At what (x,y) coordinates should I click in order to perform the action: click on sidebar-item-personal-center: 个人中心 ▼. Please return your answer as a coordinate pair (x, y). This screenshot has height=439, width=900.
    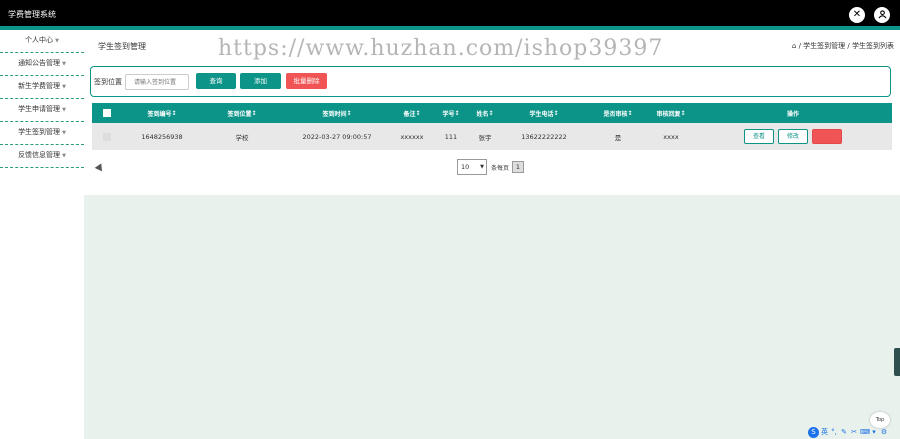
    Looking at the image, I should click on (42, 41).